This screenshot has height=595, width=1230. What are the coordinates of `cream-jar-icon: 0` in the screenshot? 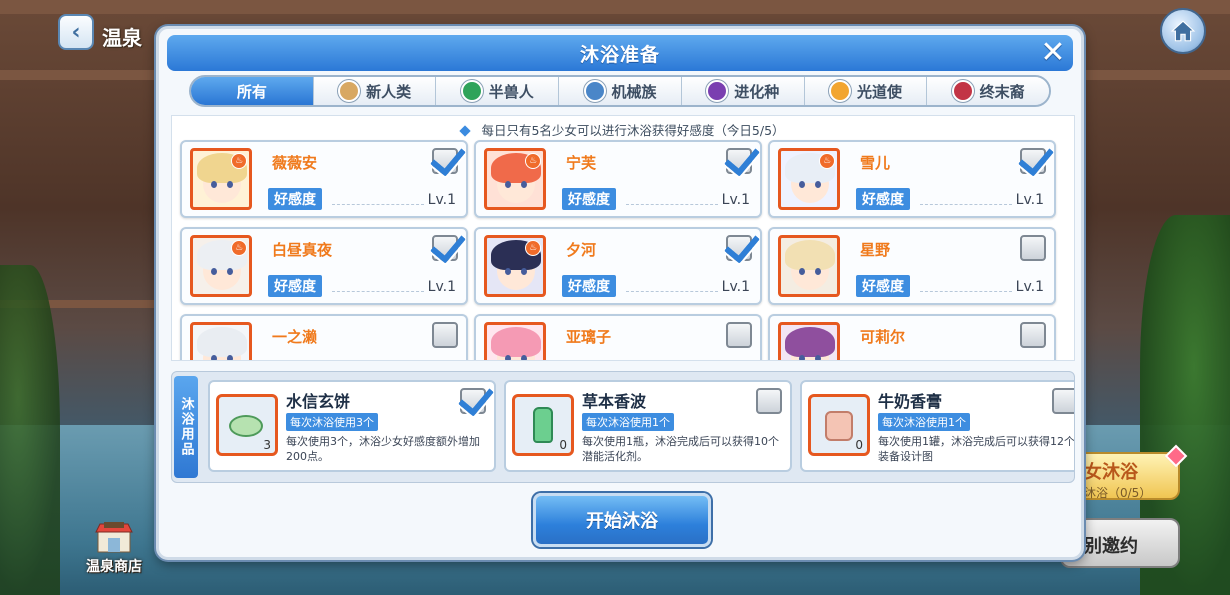 It's located at (839, 425).